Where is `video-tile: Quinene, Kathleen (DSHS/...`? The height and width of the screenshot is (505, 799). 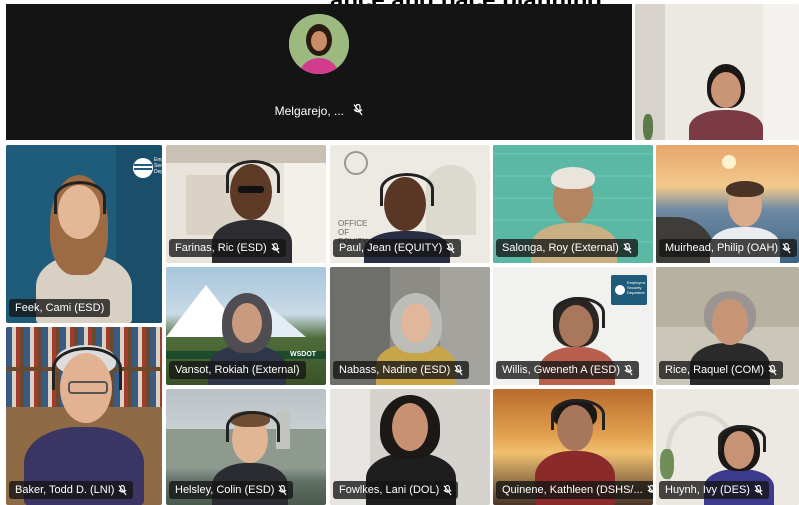
video-tile: Quinene, Kathleen (DSHS/... is located at coordinates (573, 447).